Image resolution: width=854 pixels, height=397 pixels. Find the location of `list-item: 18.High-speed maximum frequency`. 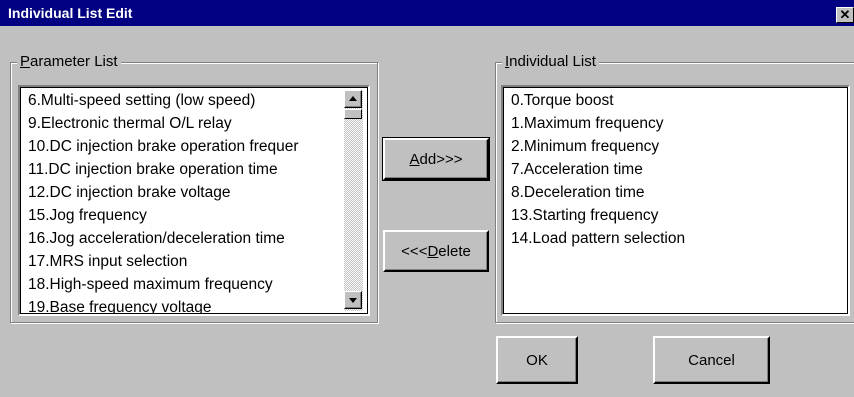

list-item: 18.High-speed maximum frequency is located at coordinates (150, 285).